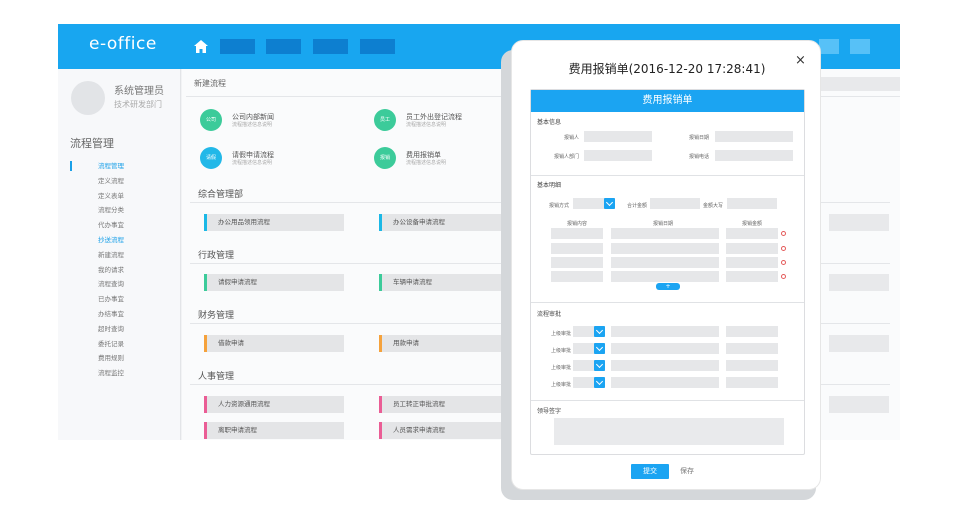 This screenshot has width=960, height=520. Describe the element at coordinates (97, 166) in the screenshot. I see `sidebar-item-flow-manage: 流程管理` at that location.